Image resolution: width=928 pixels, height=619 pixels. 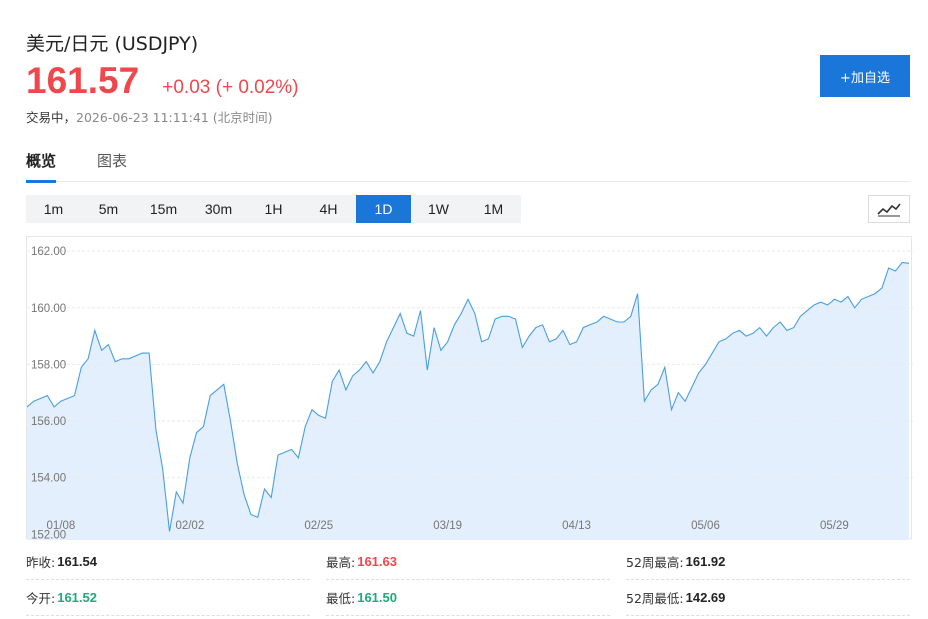 I want to click on stat-high: 最高: 161.63, so click(x=468, y=562).